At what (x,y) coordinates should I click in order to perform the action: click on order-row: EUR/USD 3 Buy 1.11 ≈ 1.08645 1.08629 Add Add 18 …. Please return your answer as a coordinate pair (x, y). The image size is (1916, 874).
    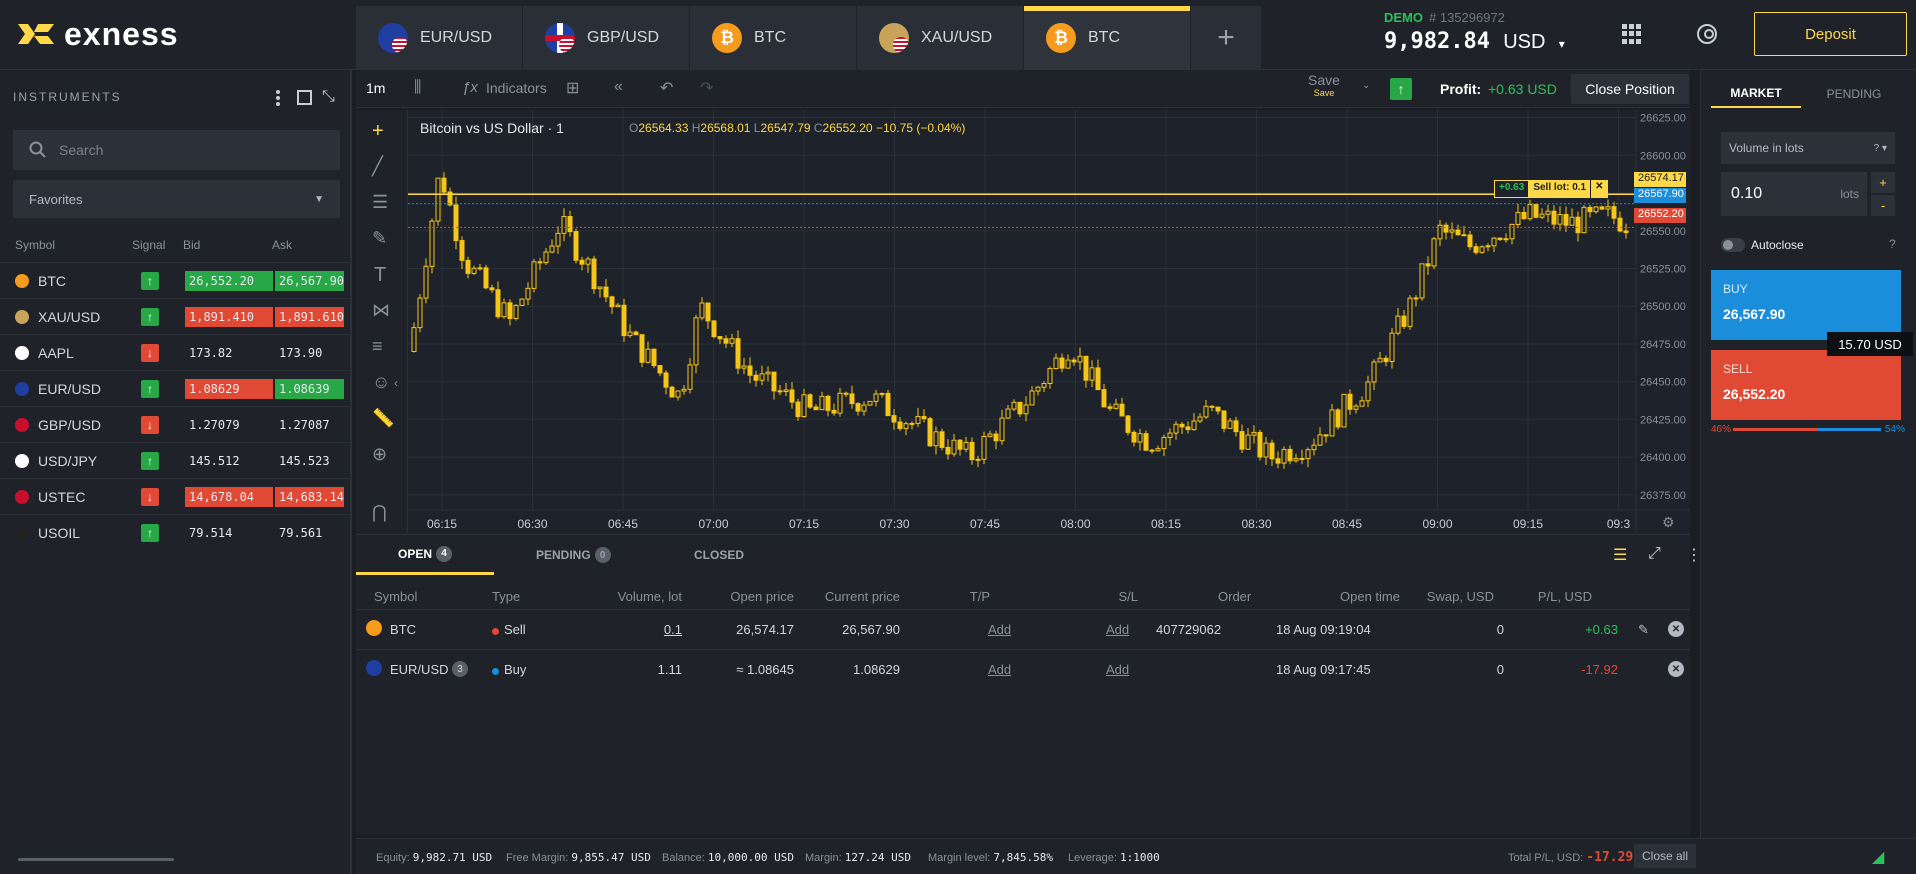
    Looking at the image, I should click on (1023, 669).